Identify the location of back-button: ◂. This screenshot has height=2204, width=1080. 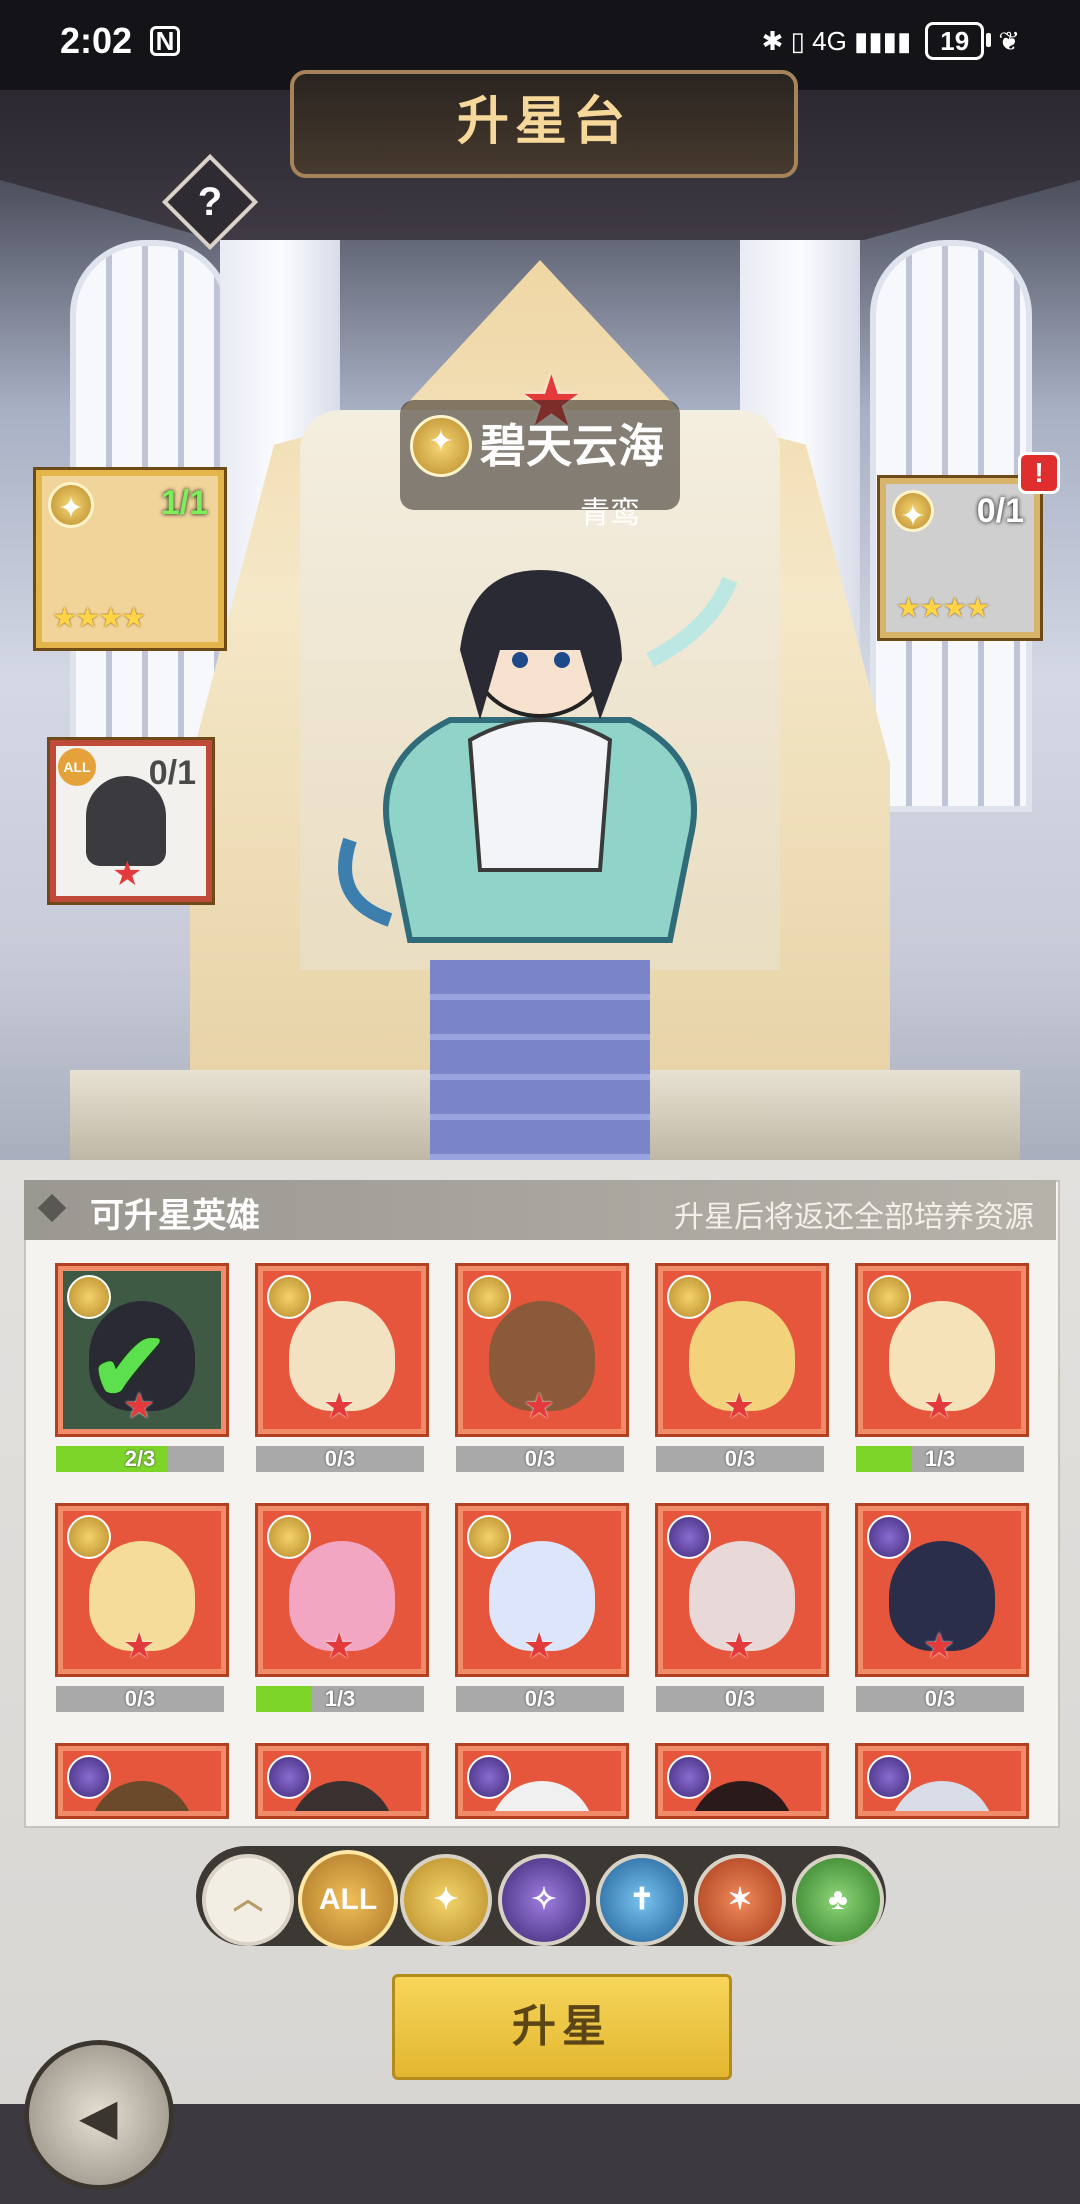
(99, 2115).